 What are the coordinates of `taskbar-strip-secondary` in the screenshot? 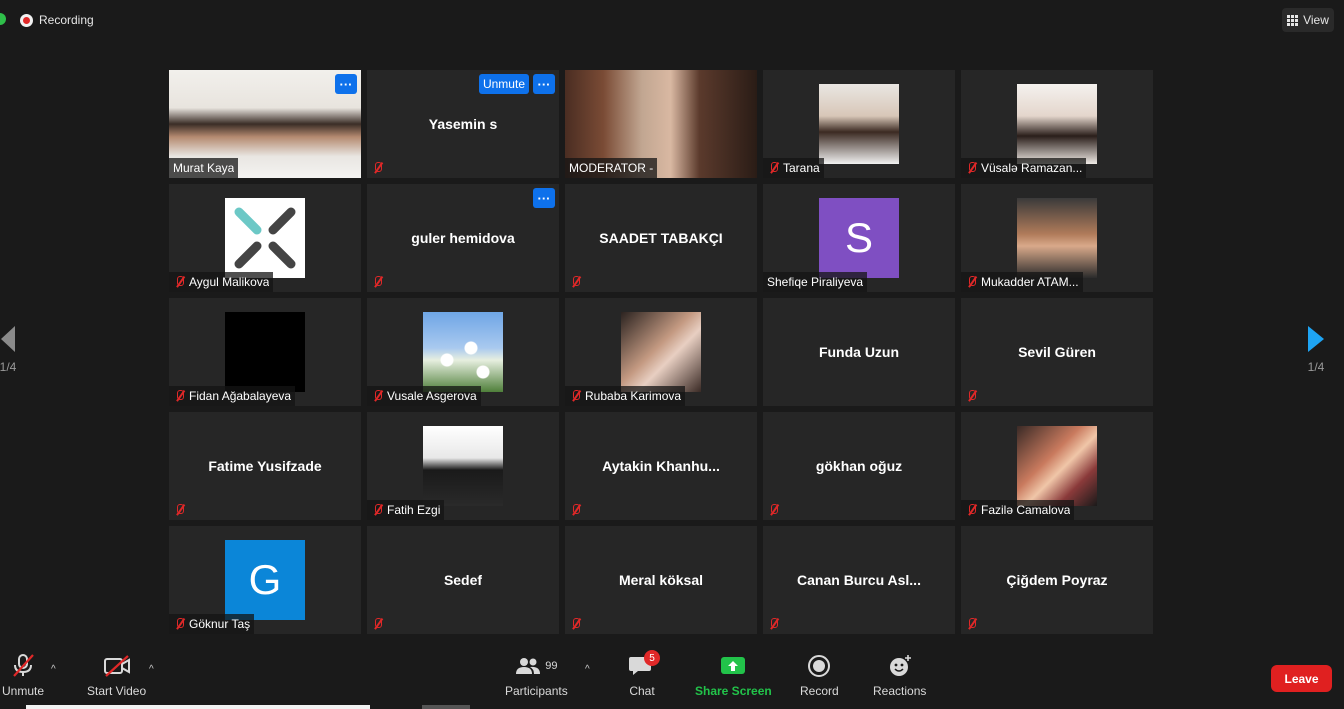 It's located at (446, 707).